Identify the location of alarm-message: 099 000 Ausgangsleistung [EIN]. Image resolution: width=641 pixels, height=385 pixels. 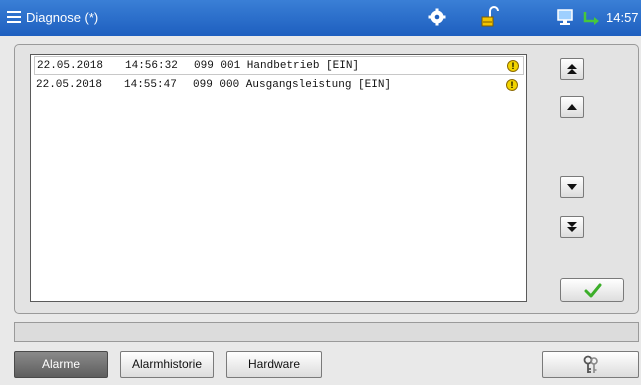
(292, 85).